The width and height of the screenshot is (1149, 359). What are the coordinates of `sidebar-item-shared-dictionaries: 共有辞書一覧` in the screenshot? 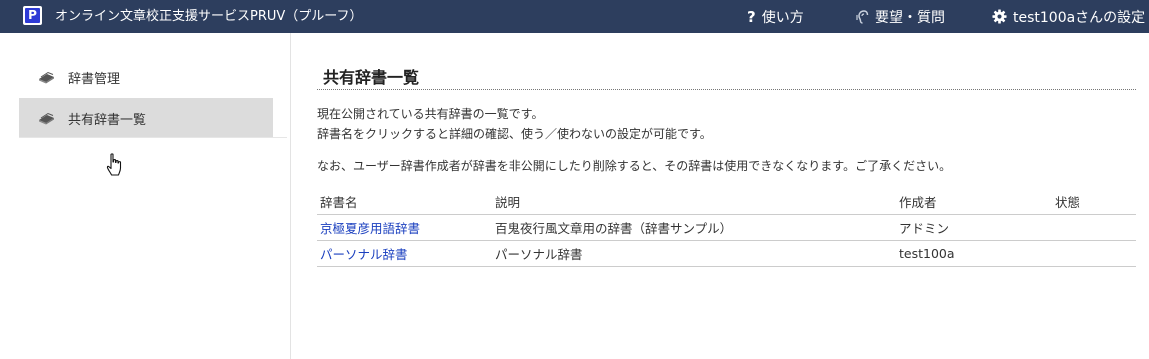 It's located at (146, 118).